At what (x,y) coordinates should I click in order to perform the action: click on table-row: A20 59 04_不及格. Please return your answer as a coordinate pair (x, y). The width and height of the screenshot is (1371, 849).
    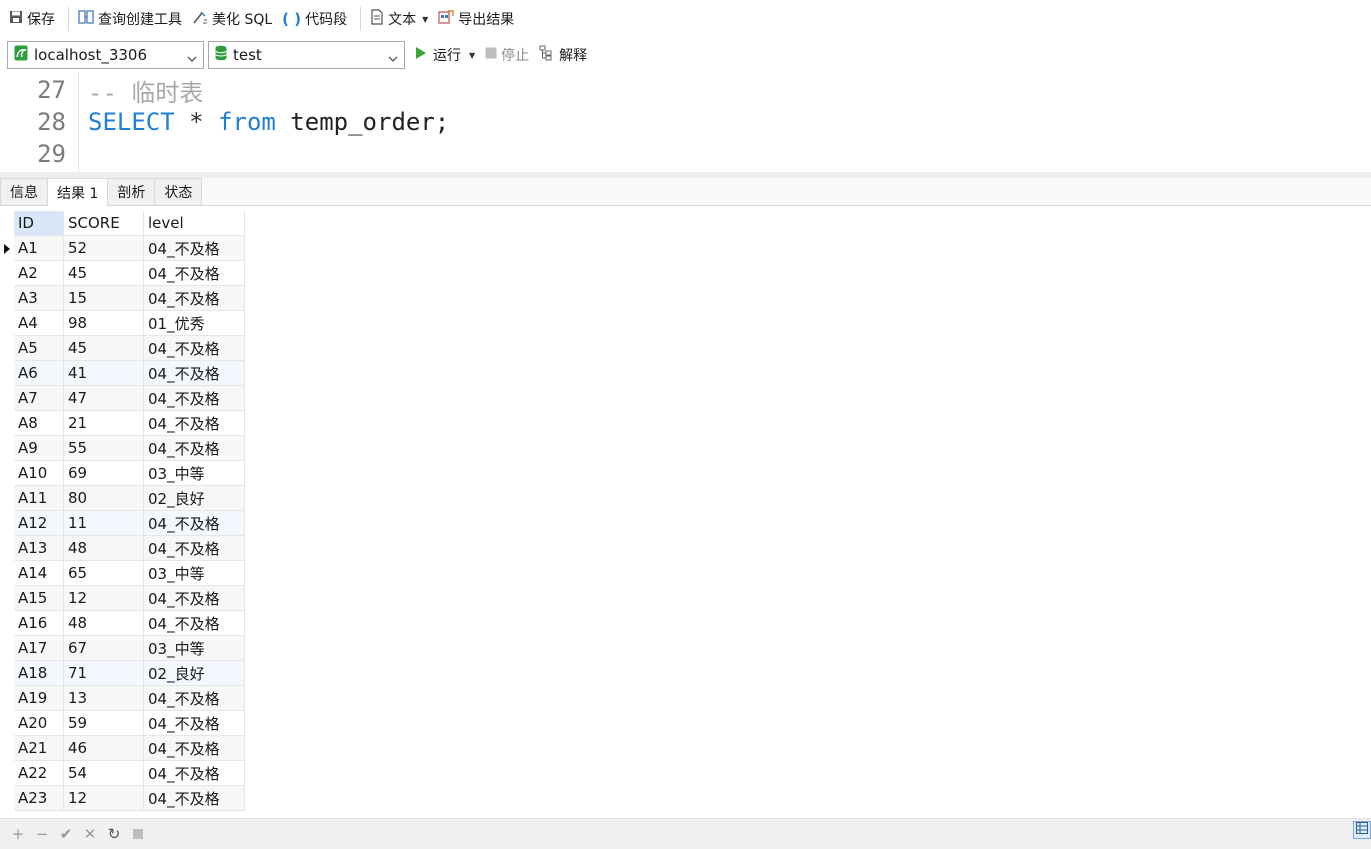
    Looking at the image, I should click on (122, 723).